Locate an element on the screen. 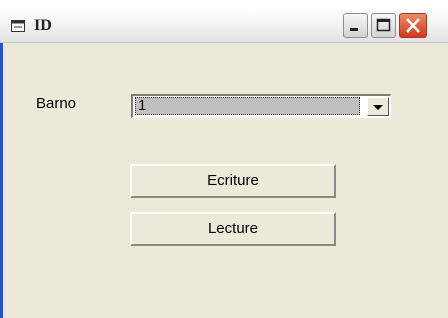 This screenshot has height=318, width=448. barno-select-value: 1 is located at coordinates (247, 106).